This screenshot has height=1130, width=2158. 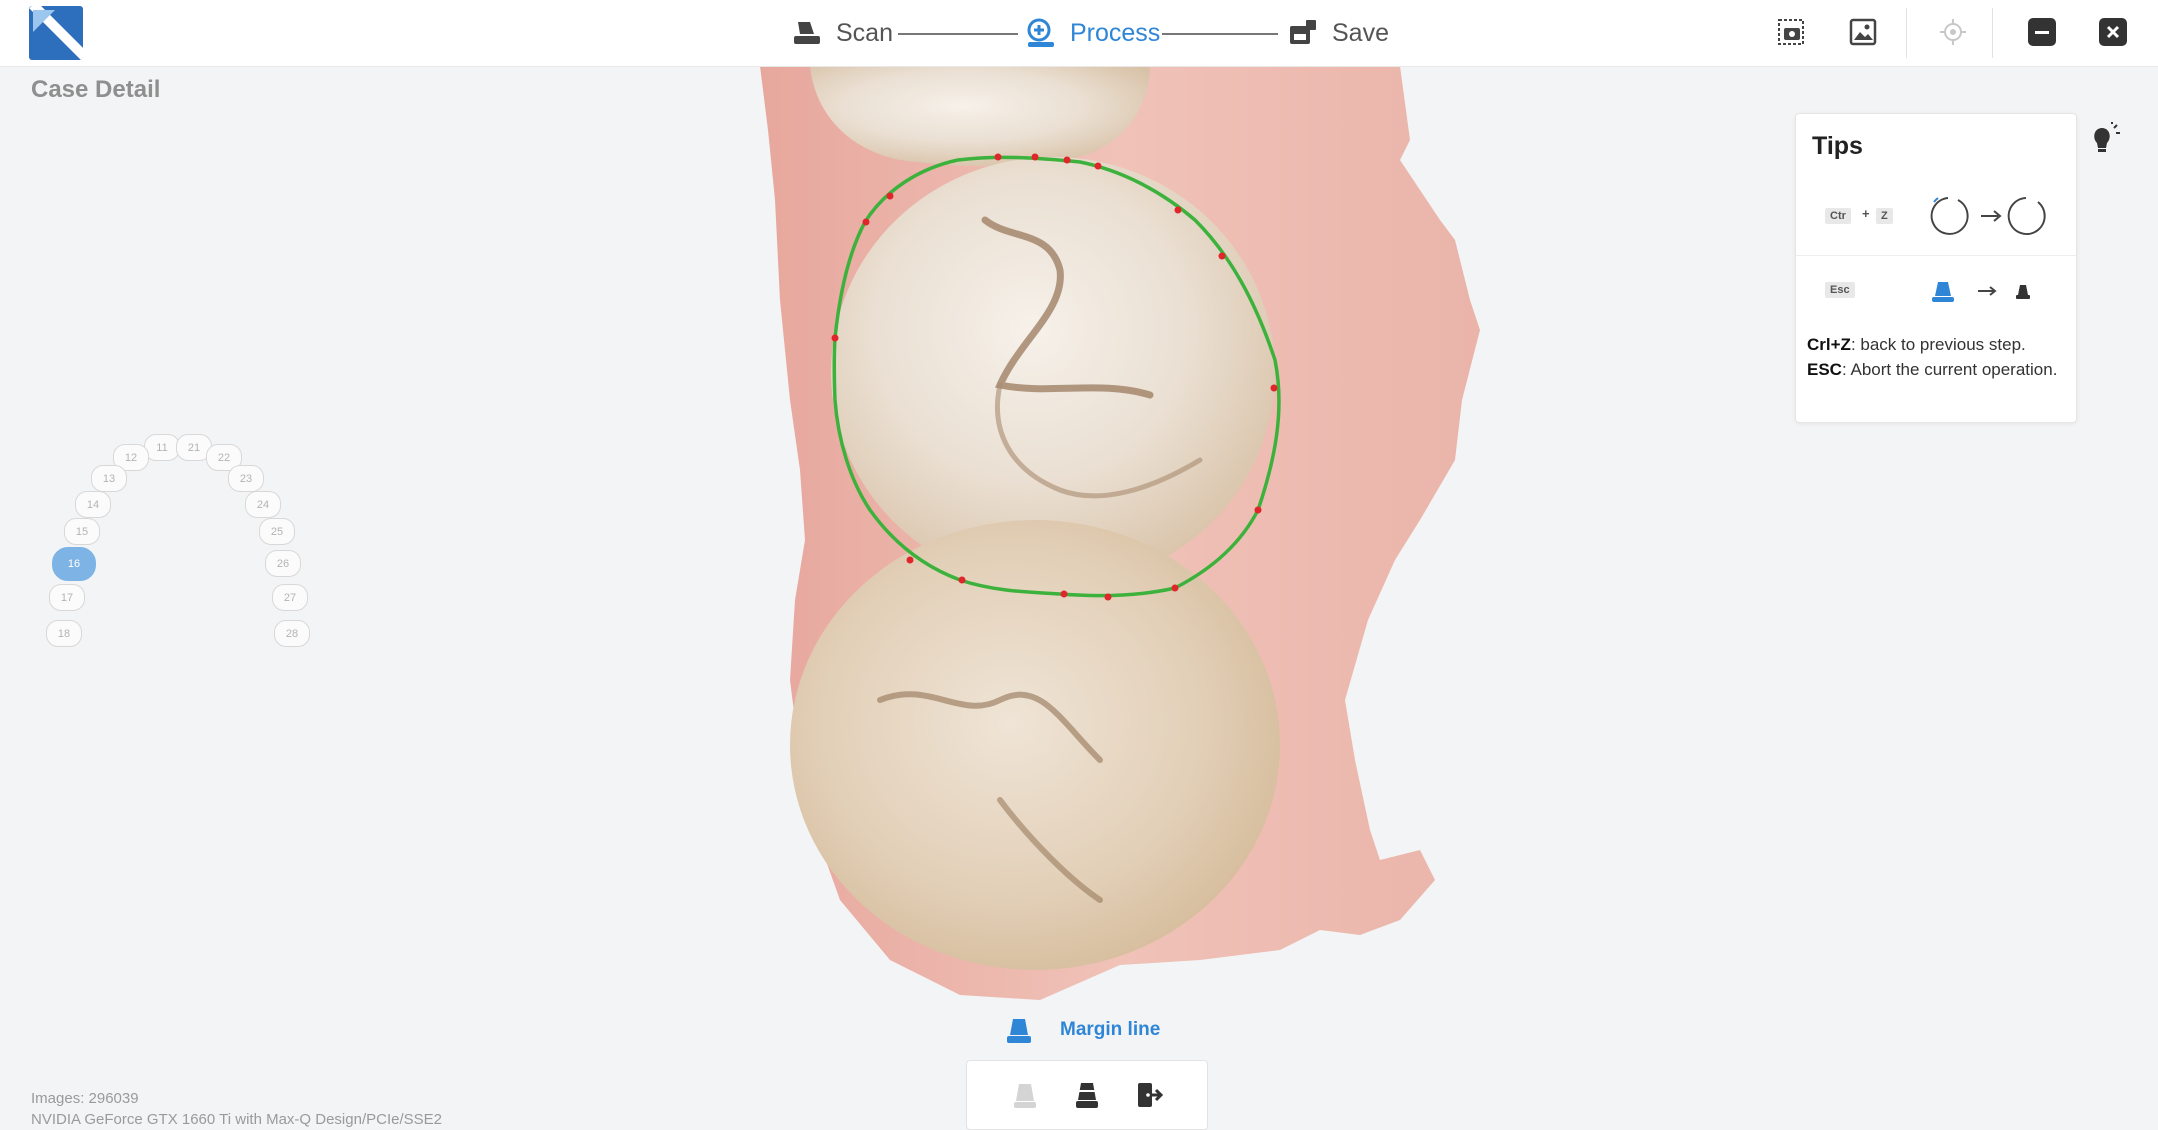 I want to click on tooth-11: 11, so click(x=162, y=447).